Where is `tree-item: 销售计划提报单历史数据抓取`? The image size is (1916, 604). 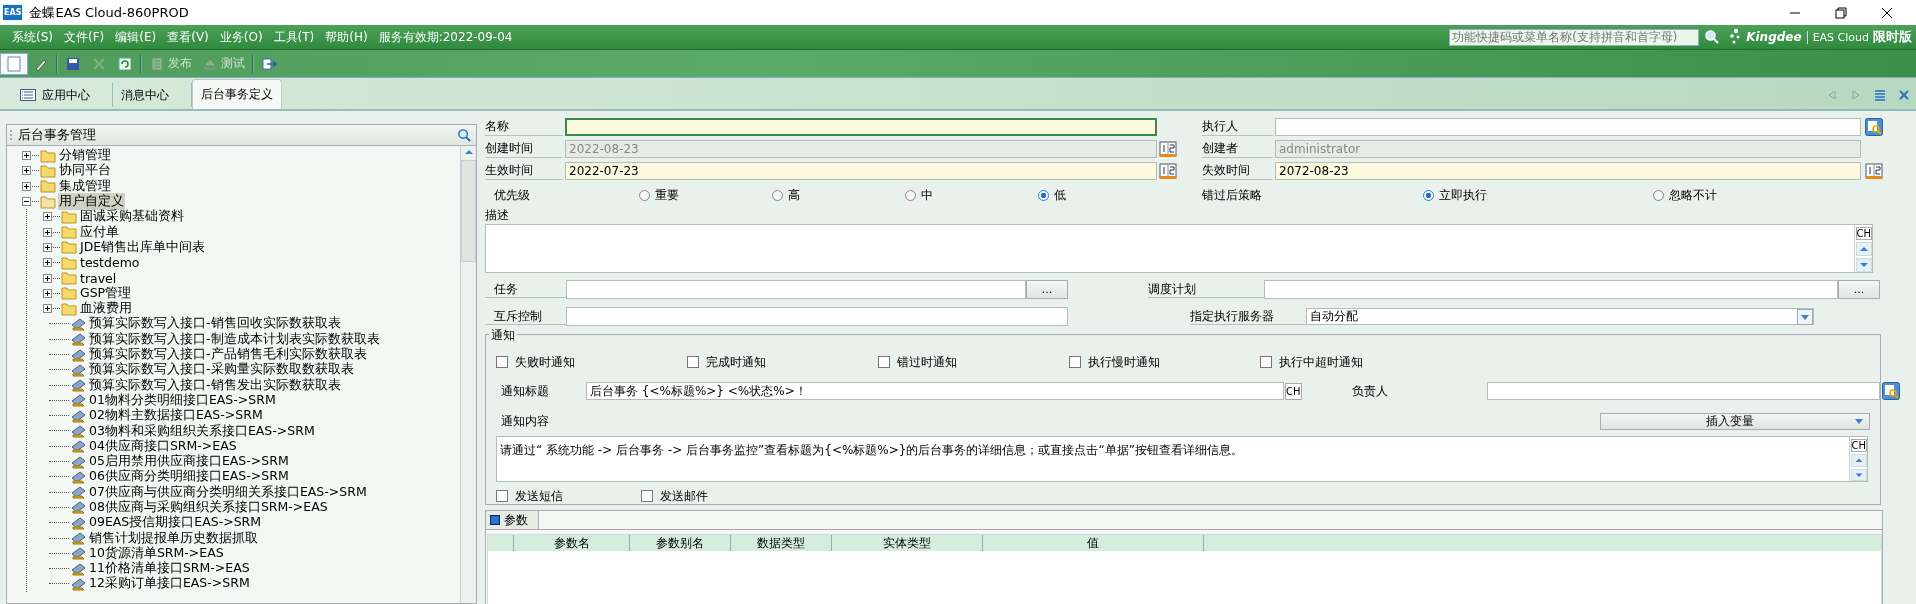
tree-item: 销售计划提报单历史数据抓取 is located at coordinates (173, 538).